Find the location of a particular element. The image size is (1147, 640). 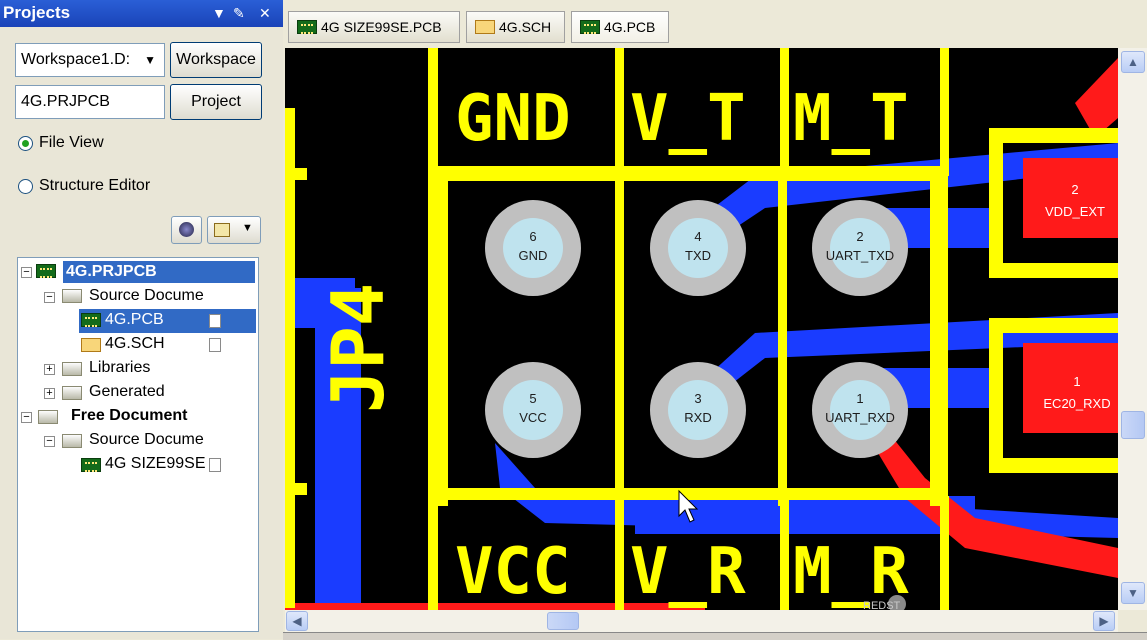

panel-header: Projects ▼ ✎ ✕ is located at coordinates (141, 13).